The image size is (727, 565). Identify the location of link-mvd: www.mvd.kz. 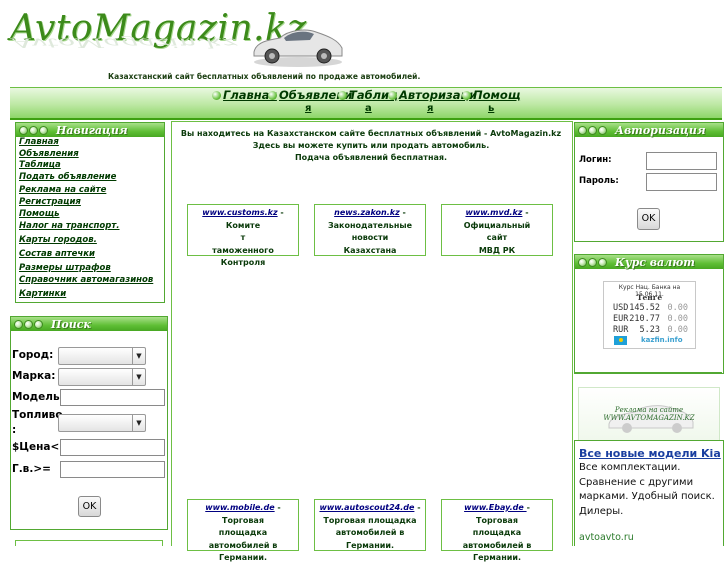
(493, 212).